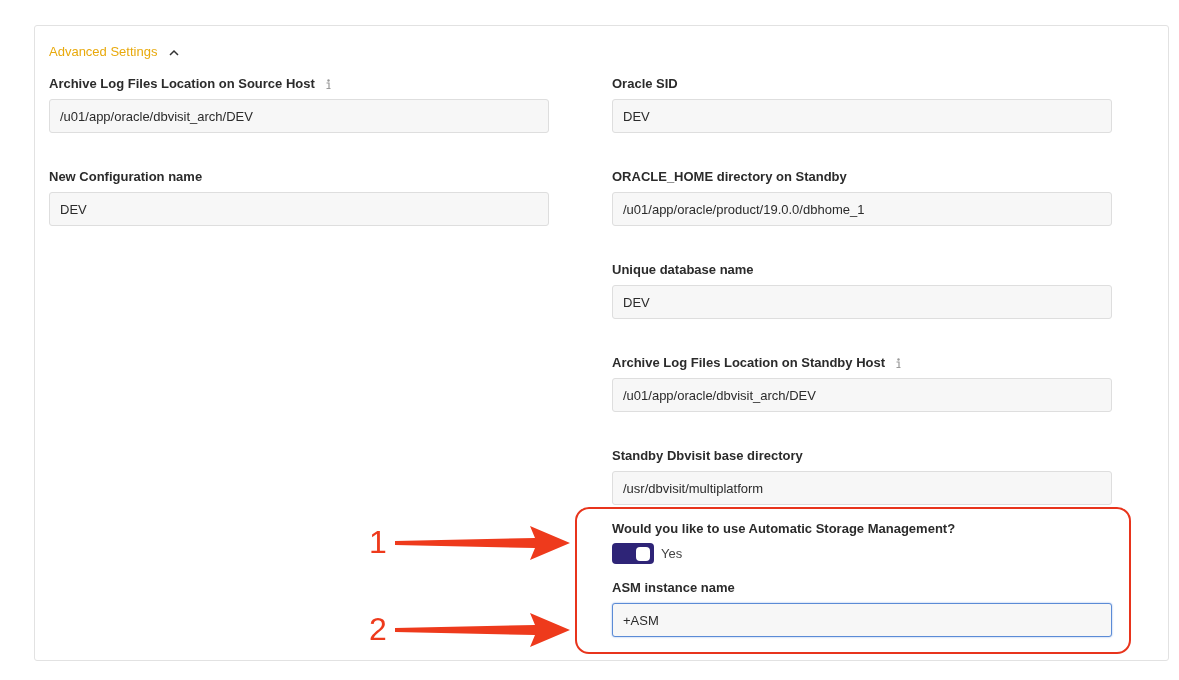 The height and width of the screenshot is (680, 1179). I want to click on annotation-number: 2, so click(378, 629).